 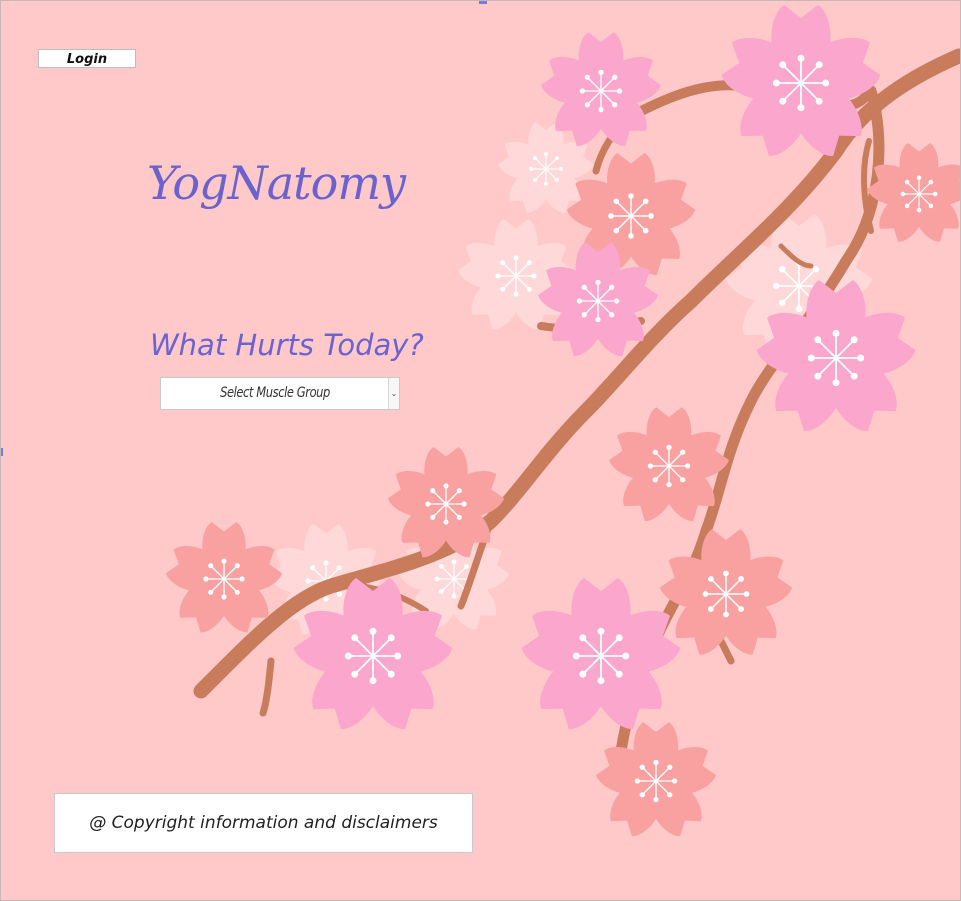 I want to click on footer-disclaimer: @ Copyright information and disclaimers, so click(x=263, y=823).